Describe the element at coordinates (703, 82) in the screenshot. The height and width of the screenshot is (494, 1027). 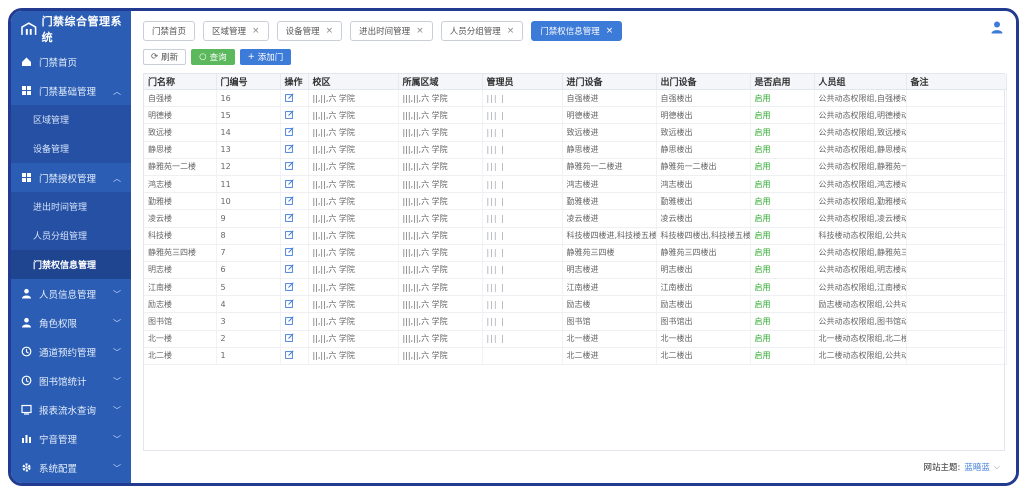
I see `column-header: 出门设备` at that location.